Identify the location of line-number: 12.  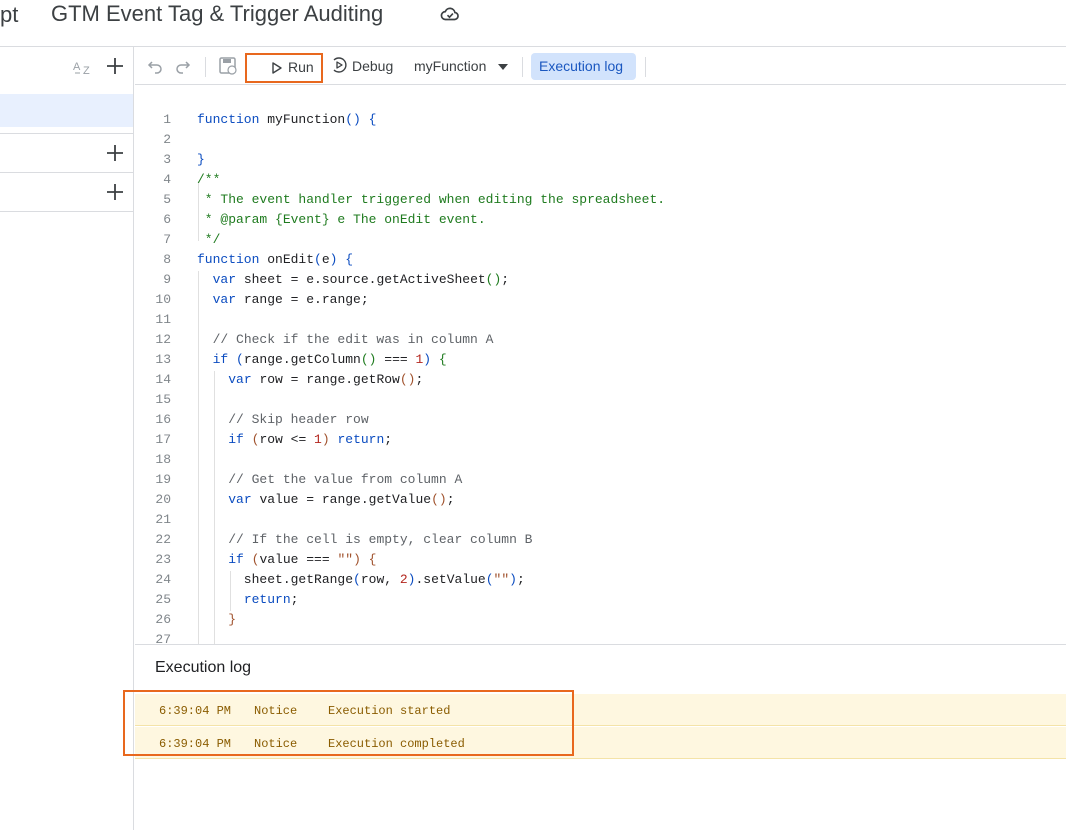
(163, 339).